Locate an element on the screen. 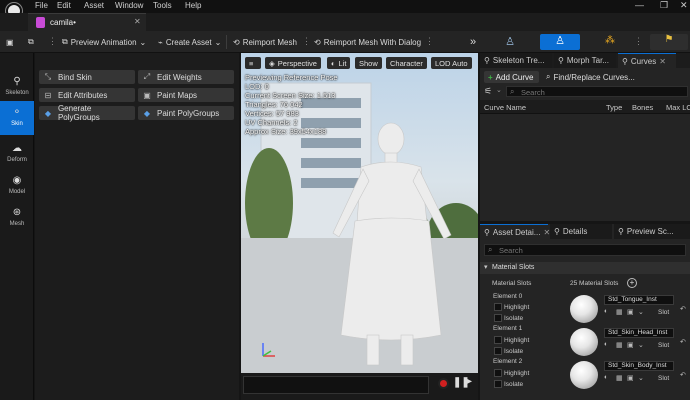 Image resolution: width=690 pixels, height=400 pixels. edit-weights-button: ⤢ Edit Weights is located at coordinates (186, 77).